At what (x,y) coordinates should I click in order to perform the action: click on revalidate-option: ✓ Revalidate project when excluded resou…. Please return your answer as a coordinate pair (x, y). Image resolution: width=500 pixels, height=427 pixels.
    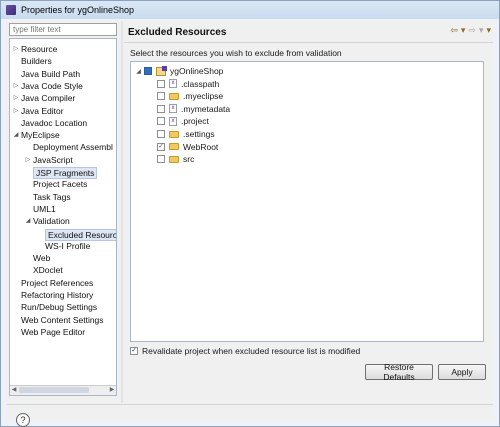
    Looking at the image, I should click on (245, 351).